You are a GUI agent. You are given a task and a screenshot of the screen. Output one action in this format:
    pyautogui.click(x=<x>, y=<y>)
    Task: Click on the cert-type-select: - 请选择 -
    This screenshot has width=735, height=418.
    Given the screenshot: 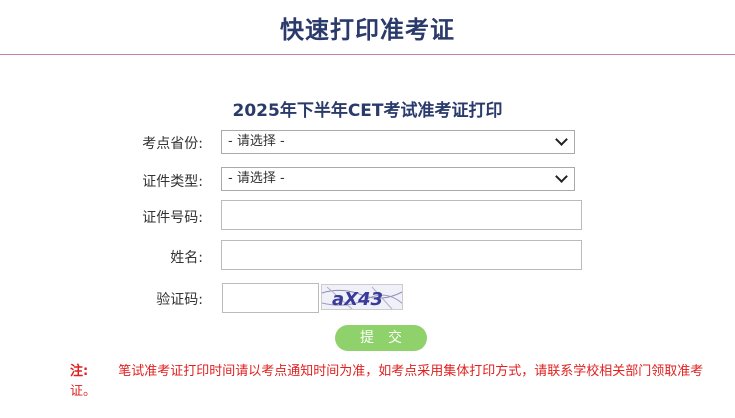 What is the action you would take?
    pyautogui.click(x=398, y=179)
    